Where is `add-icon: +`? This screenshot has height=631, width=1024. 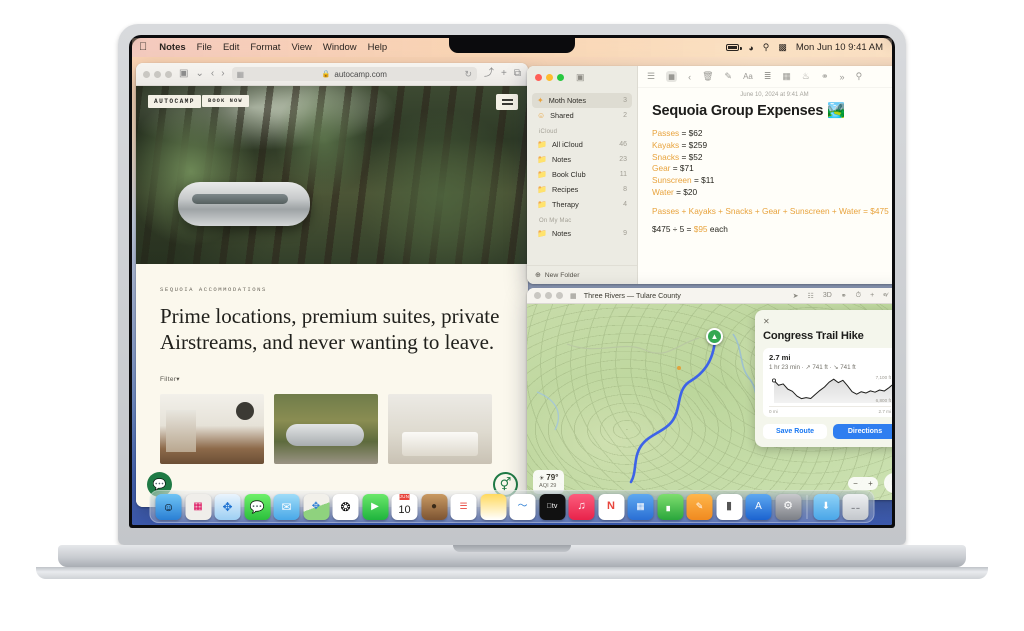
add-icon: + is located at coordinates (872, 295).